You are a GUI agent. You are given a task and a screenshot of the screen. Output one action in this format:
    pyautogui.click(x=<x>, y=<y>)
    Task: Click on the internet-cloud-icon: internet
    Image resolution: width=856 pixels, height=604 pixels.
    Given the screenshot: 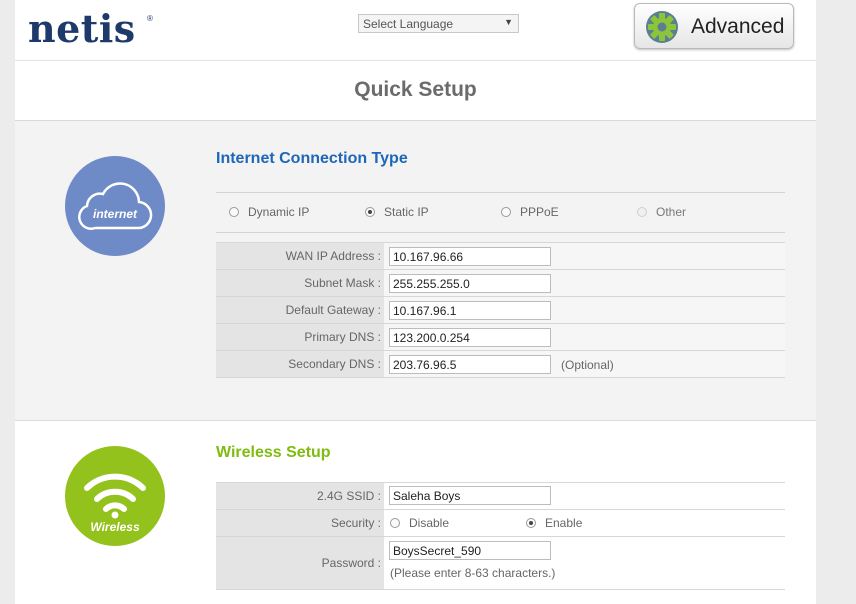 What is the action you would take?
    pyautogui.click(x=115, y=206)
    